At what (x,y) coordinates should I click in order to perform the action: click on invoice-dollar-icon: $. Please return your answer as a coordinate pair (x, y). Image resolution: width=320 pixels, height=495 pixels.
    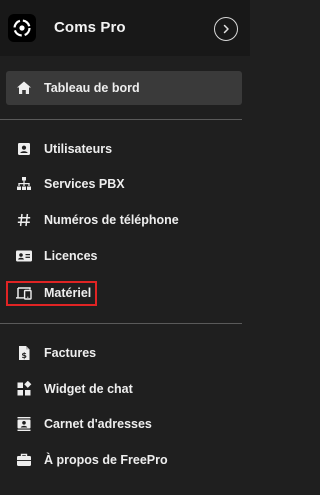
    Looking at the image, I should click on (24, 353).